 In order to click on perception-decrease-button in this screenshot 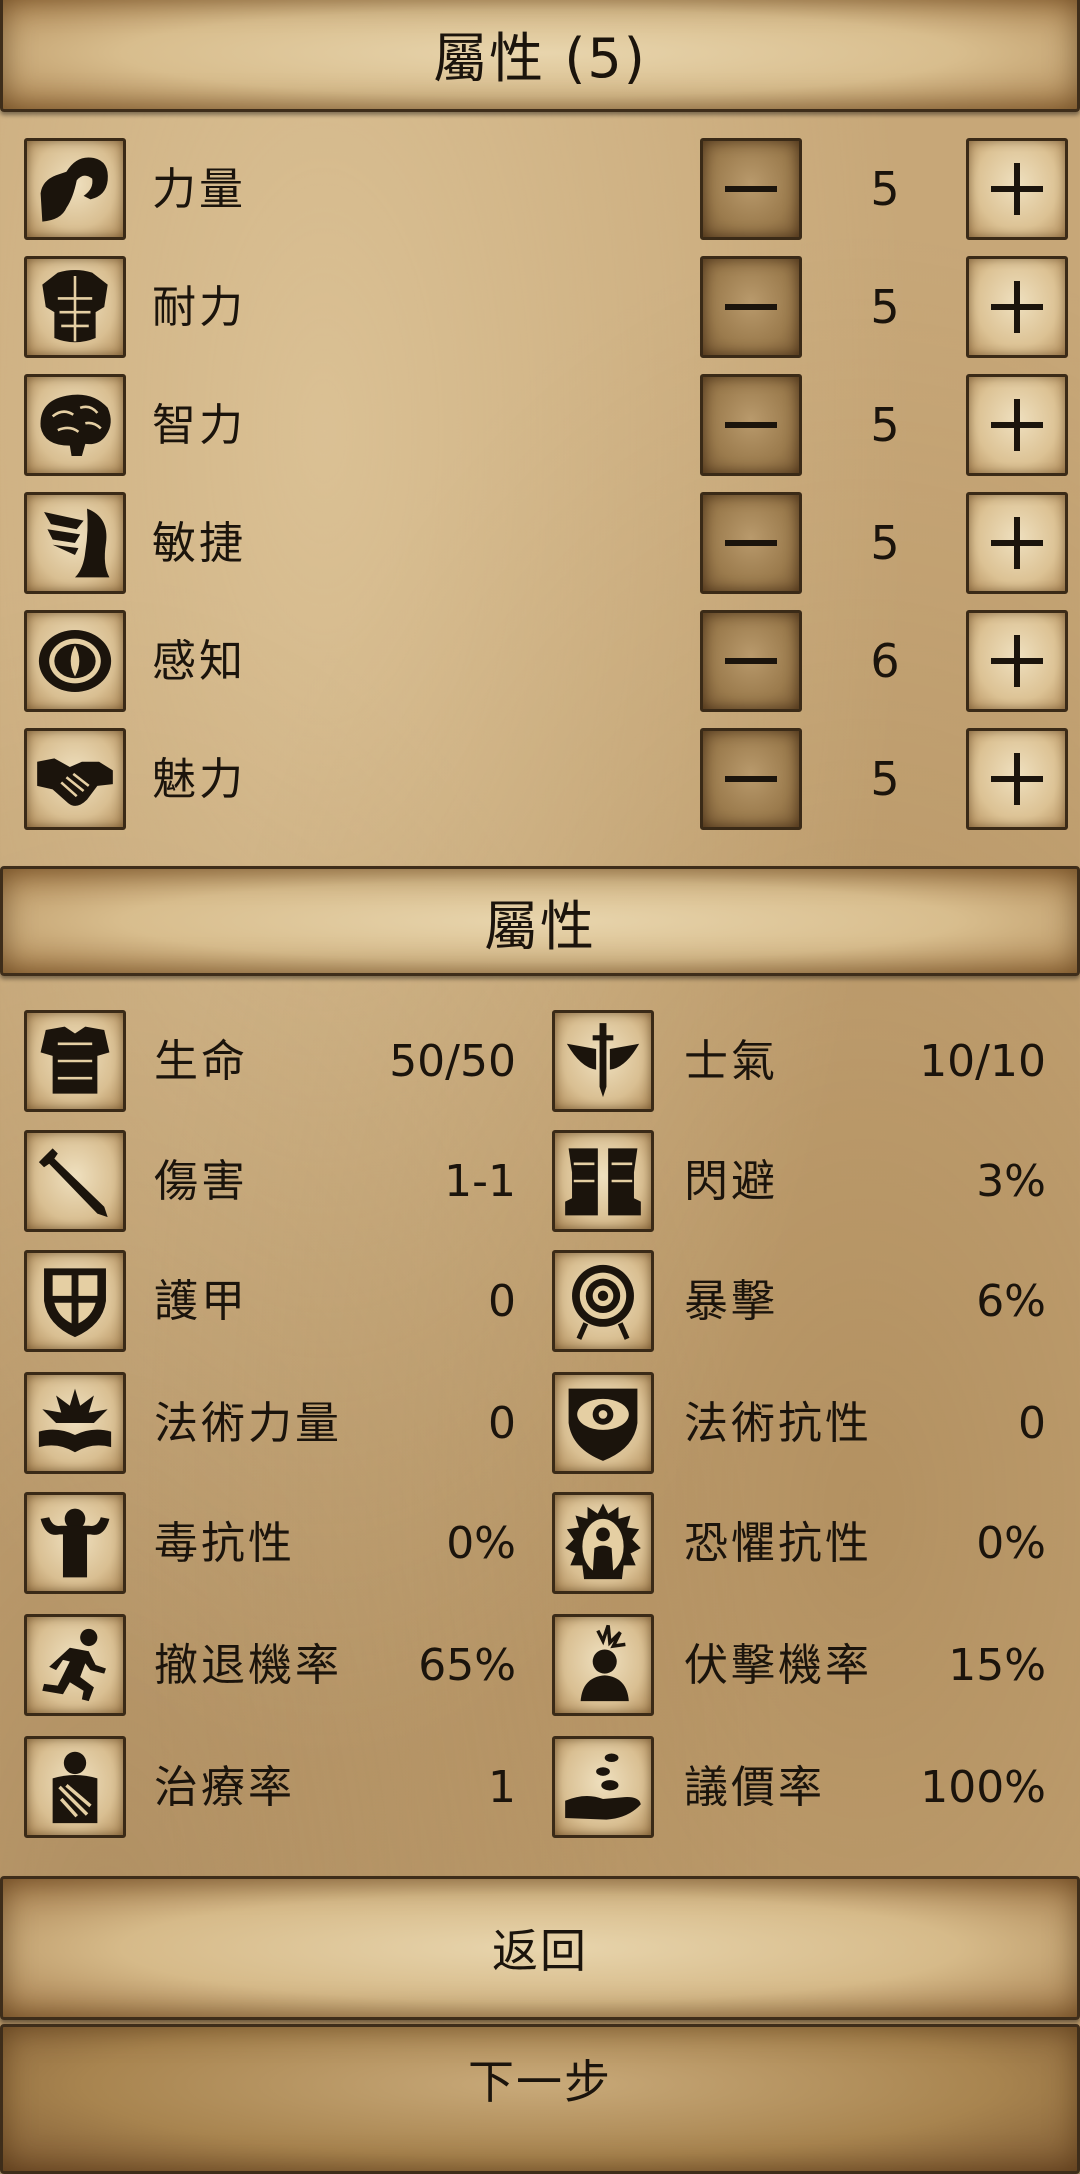, I will do `click(751, 661)`.